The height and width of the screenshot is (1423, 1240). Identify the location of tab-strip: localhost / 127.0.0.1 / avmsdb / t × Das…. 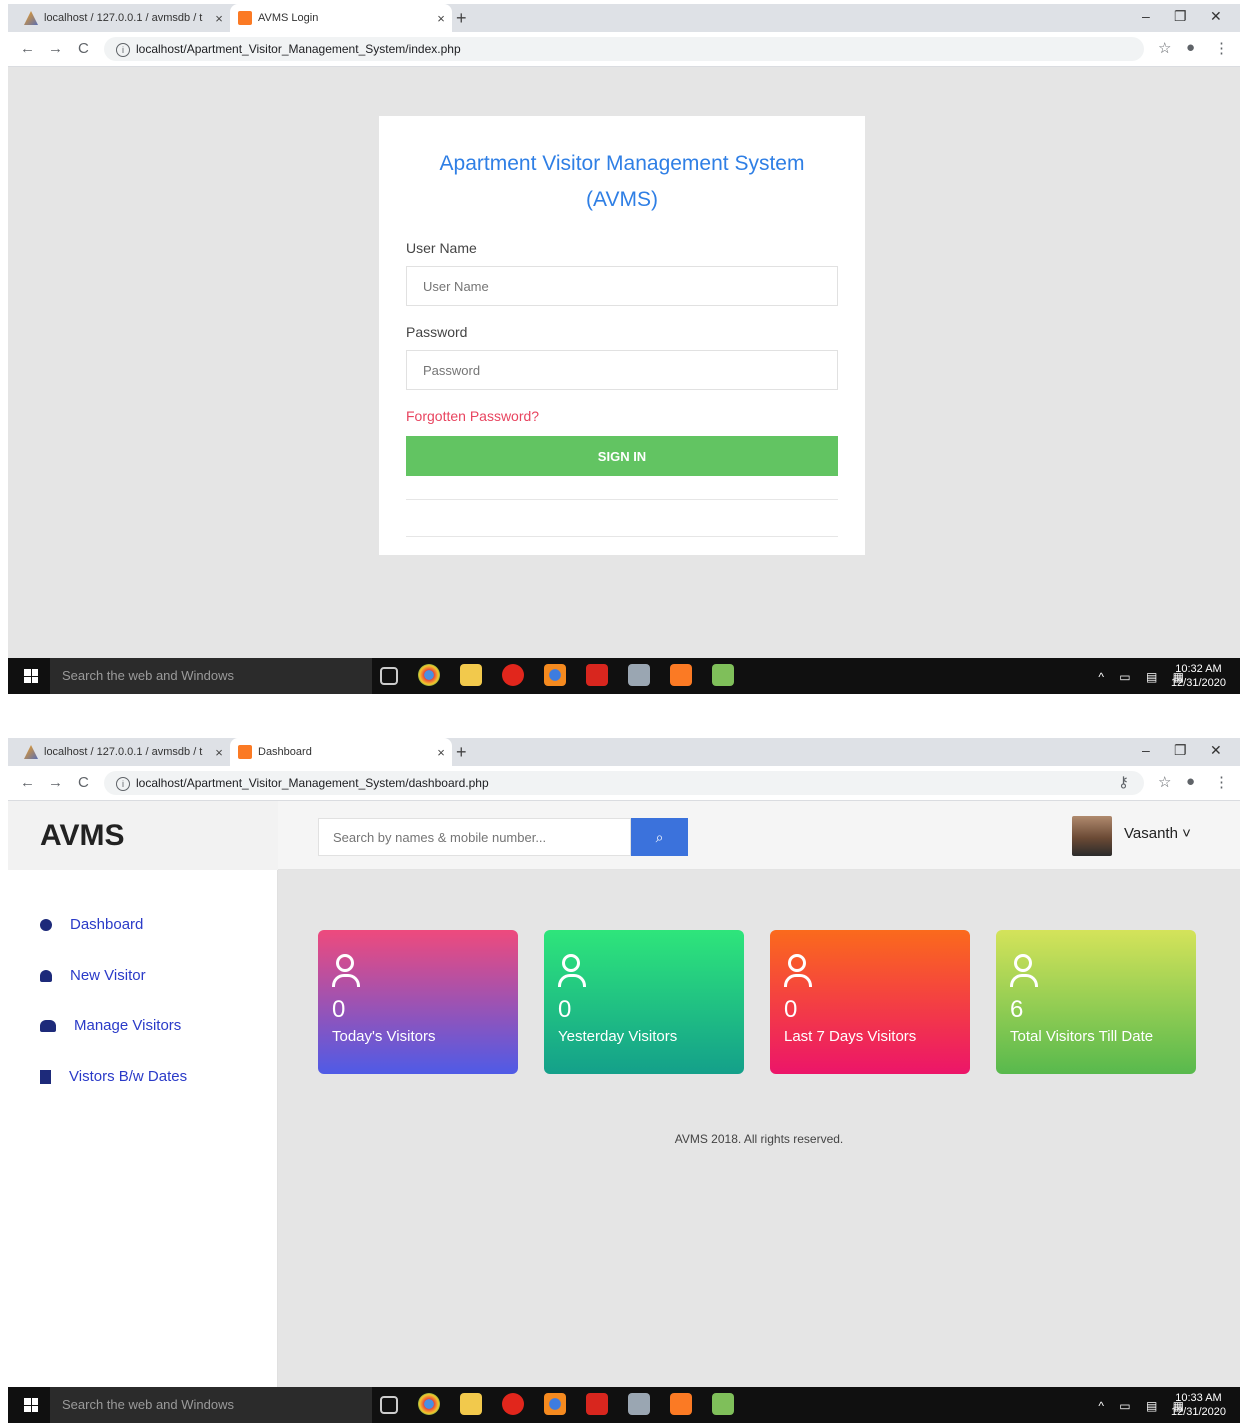
(624, 752).